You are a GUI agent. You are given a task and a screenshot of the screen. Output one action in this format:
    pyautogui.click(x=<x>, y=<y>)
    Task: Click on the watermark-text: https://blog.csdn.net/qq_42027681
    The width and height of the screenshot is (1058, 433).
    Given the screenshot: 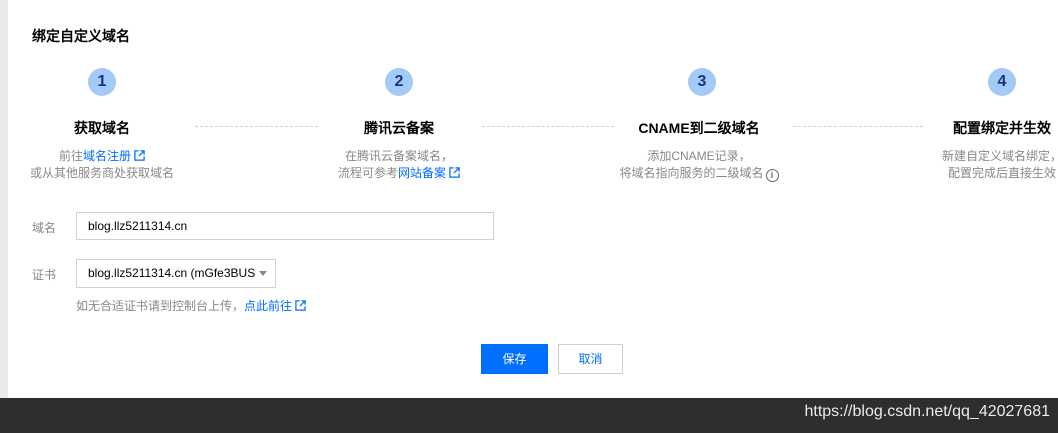 What is the action you would take?
    pyautogui.click(x=927, y=411)
    